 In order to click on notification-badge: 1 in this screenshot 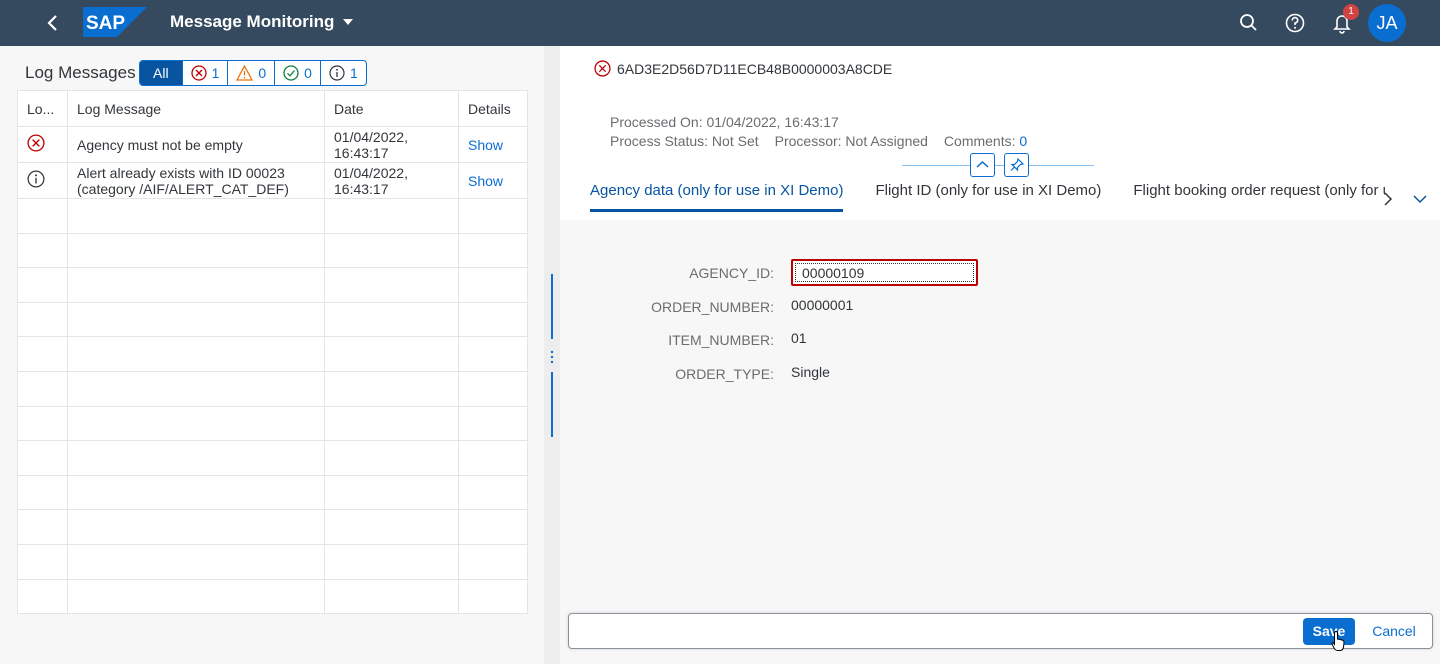, I will do `click(1351, 12)`.